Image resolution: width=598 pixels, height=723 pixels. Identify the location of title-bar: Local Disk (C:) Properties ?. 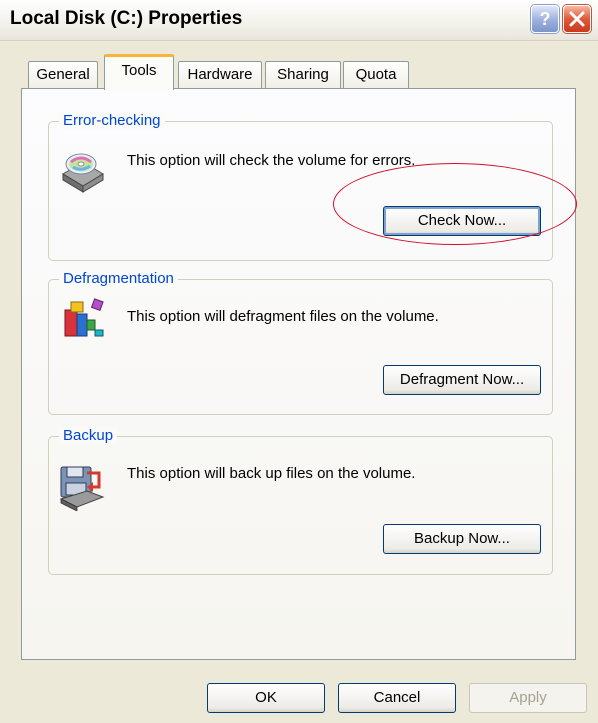
(299, 20).